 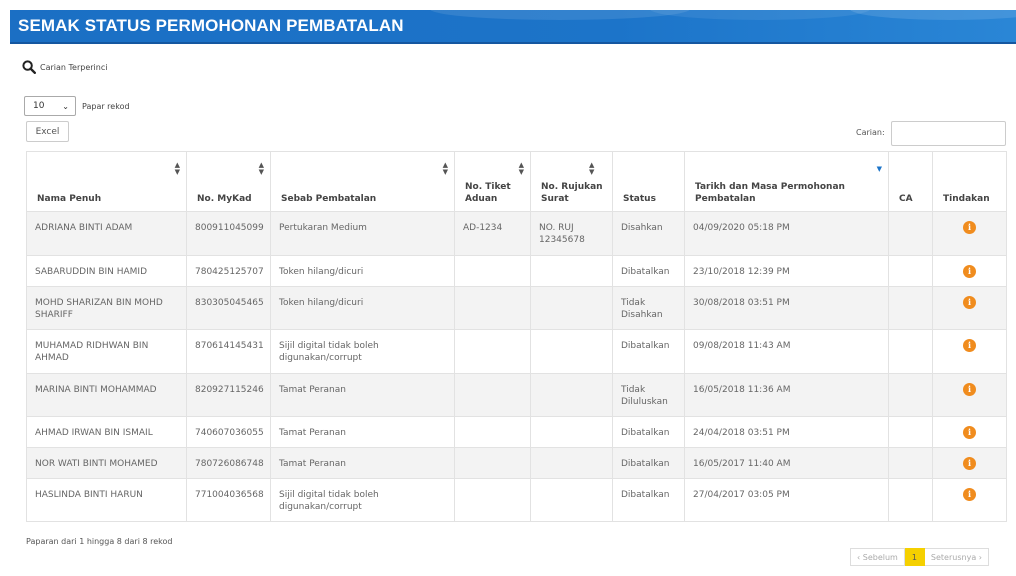 What do you see at coordinates (106, 233) in the screenshot?
I see `cell-nama: ADRIANA BINTI ADAM` at bounding box center [106, 233].